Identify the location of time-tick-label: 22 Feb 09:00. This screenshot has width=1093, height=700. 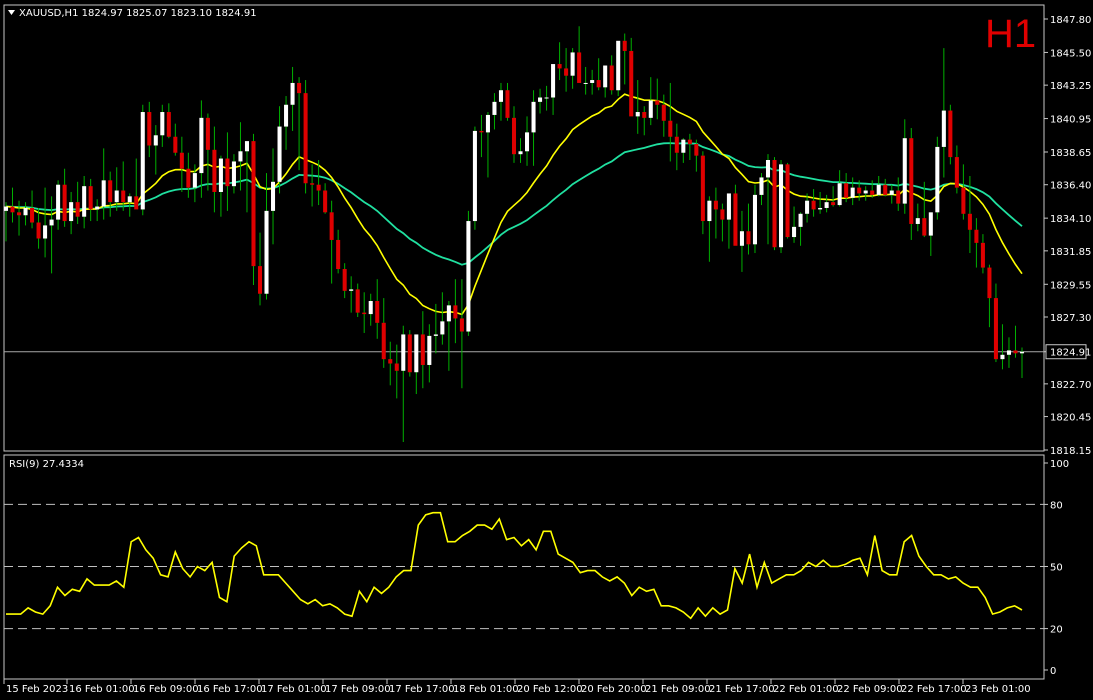
(870, 689).